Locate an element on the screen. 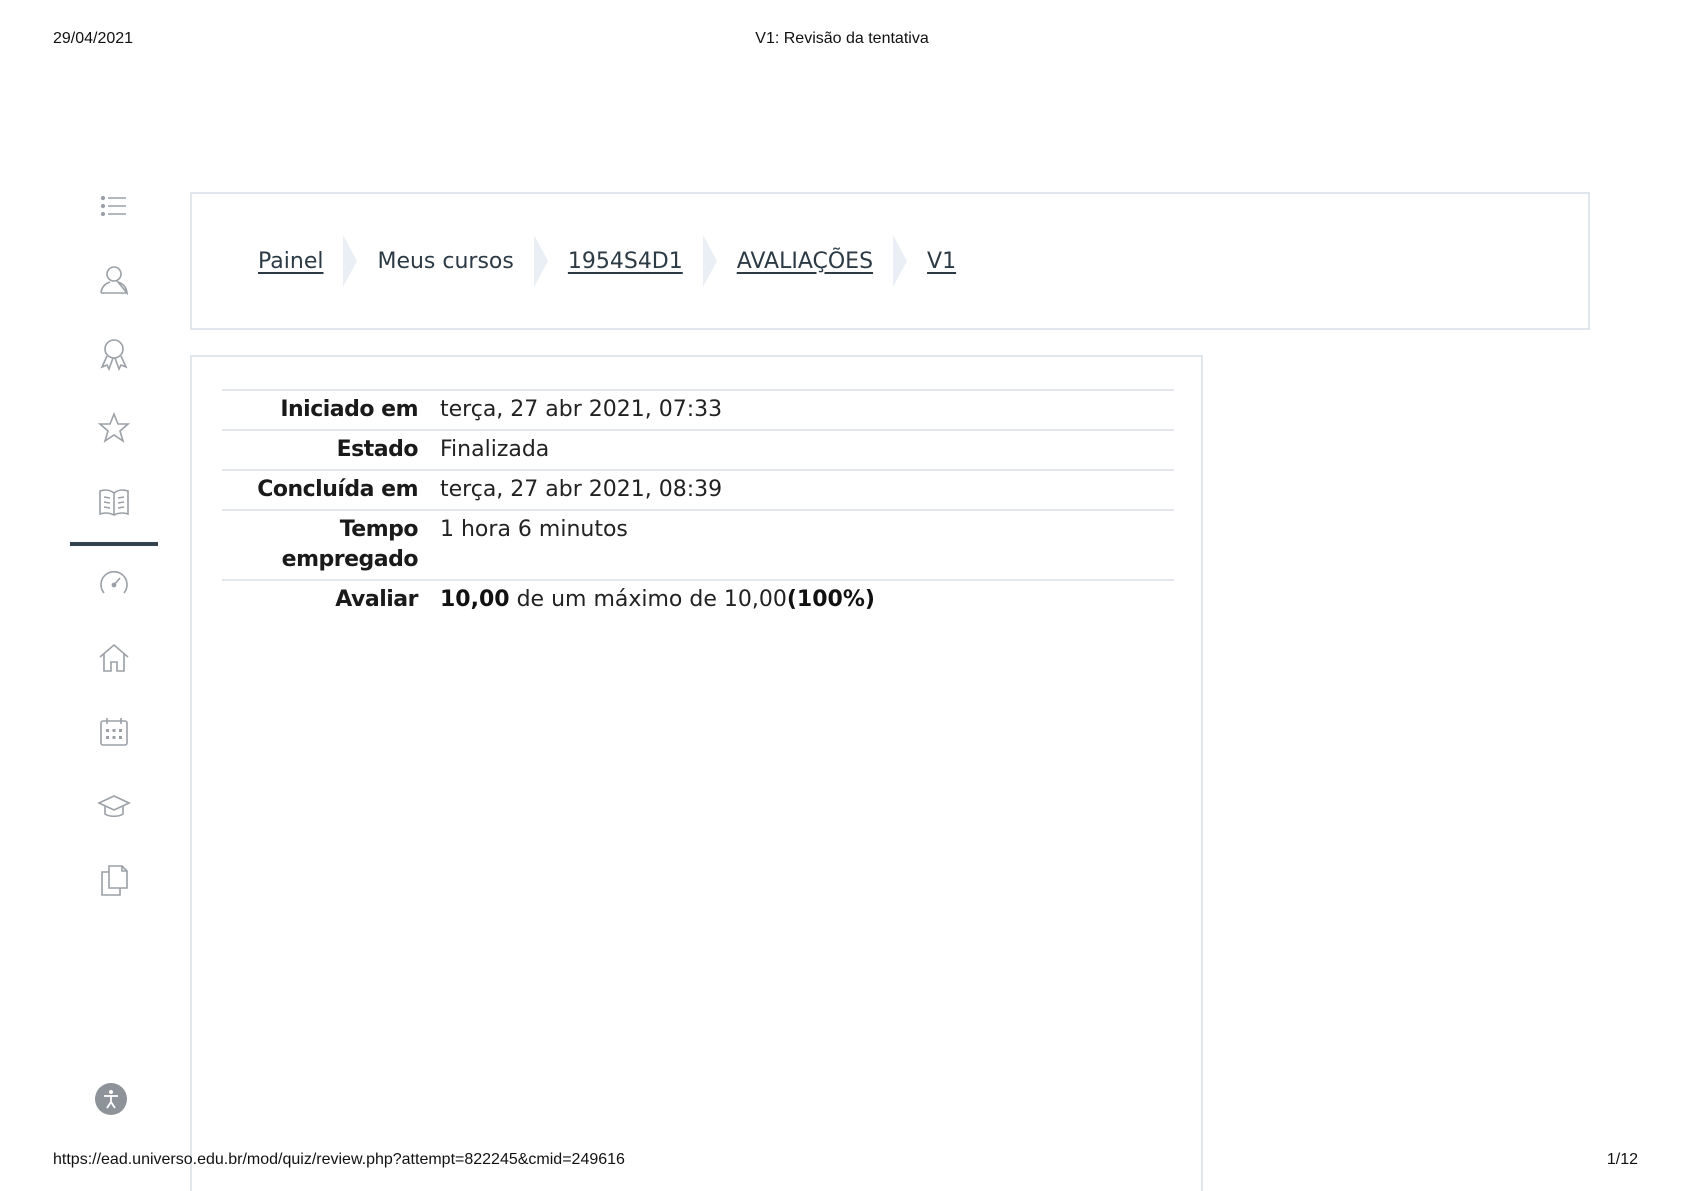  started-value: terça, 27 abr 2021, 07:33 is located at coordinates (581, 409).